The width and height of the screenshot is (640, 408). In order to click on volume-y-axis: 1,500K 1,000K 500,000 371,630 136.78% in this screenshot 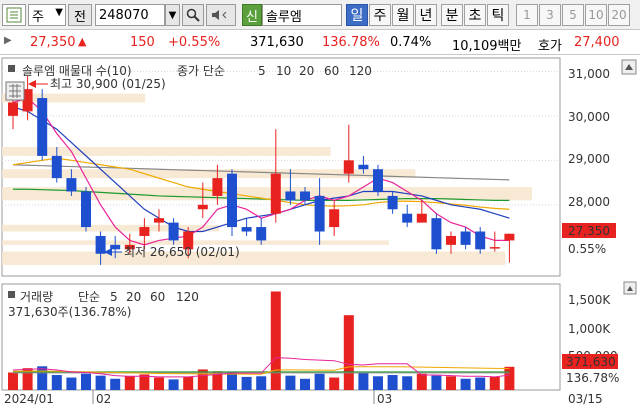, I will do `click(590, 339)`.